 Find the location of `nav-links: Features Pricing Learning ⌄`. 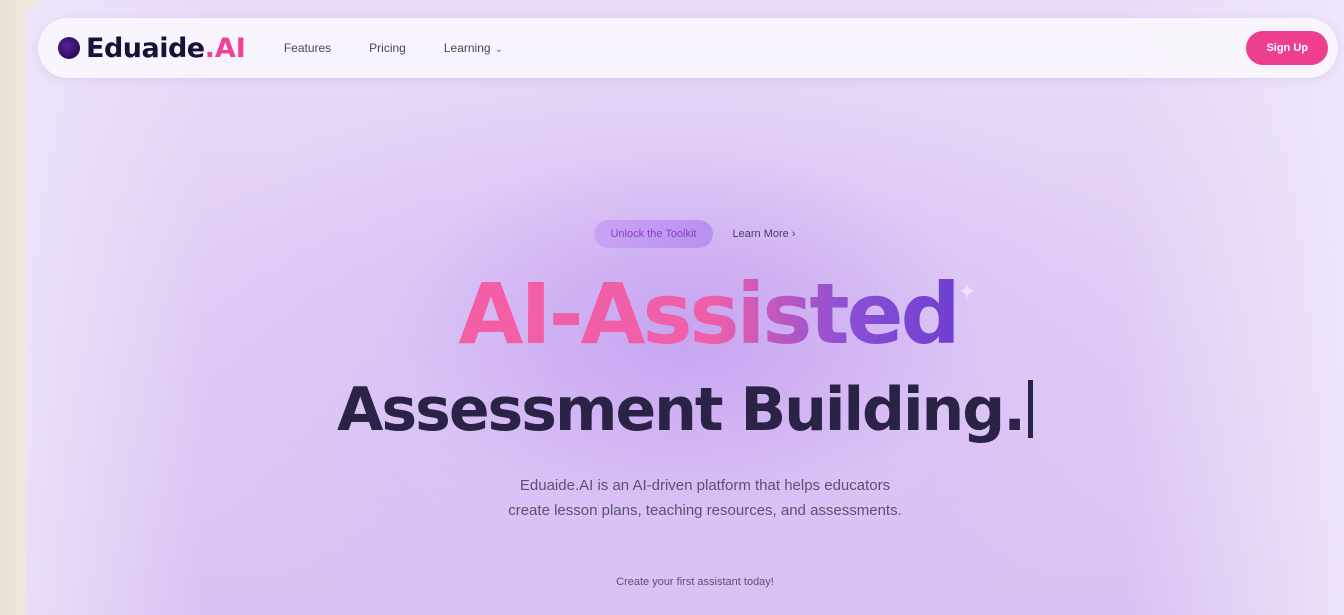

nav-links: Features Pricing Learning ⌄ is located at coordinates (393, 48).